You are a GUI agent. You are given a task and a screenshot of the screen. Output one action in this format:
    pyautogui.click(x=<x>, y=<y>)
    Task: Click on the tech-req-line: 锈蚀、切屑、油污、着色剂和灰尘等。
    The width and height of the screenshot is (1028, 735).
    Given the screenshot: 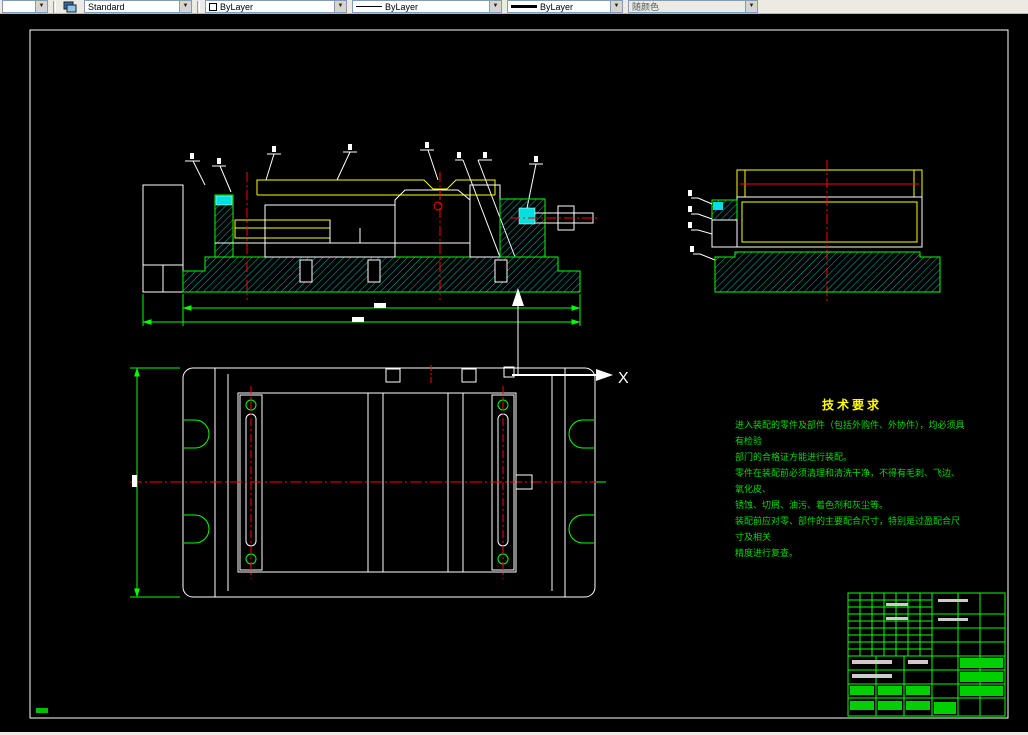 What is the action you would take?
    pyautogui.click(x=812, y=505)
    